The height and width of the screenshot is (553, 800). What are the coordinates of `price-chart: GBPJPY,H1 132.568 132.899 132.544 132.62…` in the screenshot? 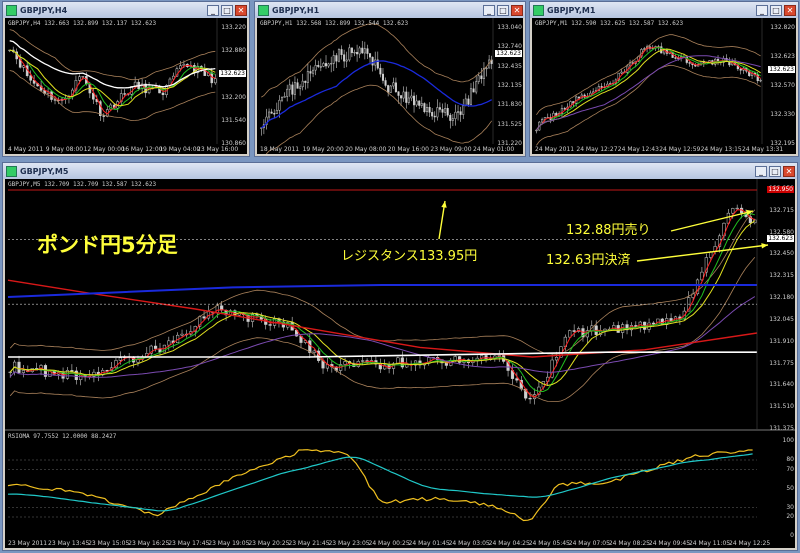 It's located at (390, 86).